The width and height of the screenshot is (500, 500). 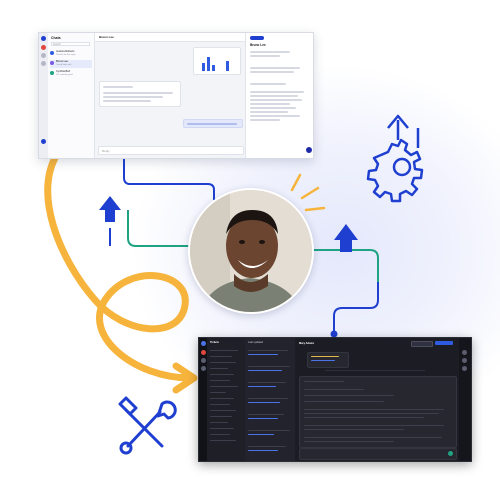 I want to click on chat-launcher-icon, so click(x=309, y=150).